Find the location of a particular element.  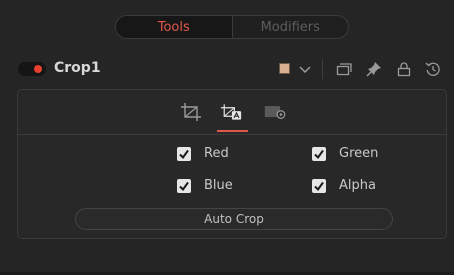

tab-modifiers: Modifiers is located at coordinates (291, 27).